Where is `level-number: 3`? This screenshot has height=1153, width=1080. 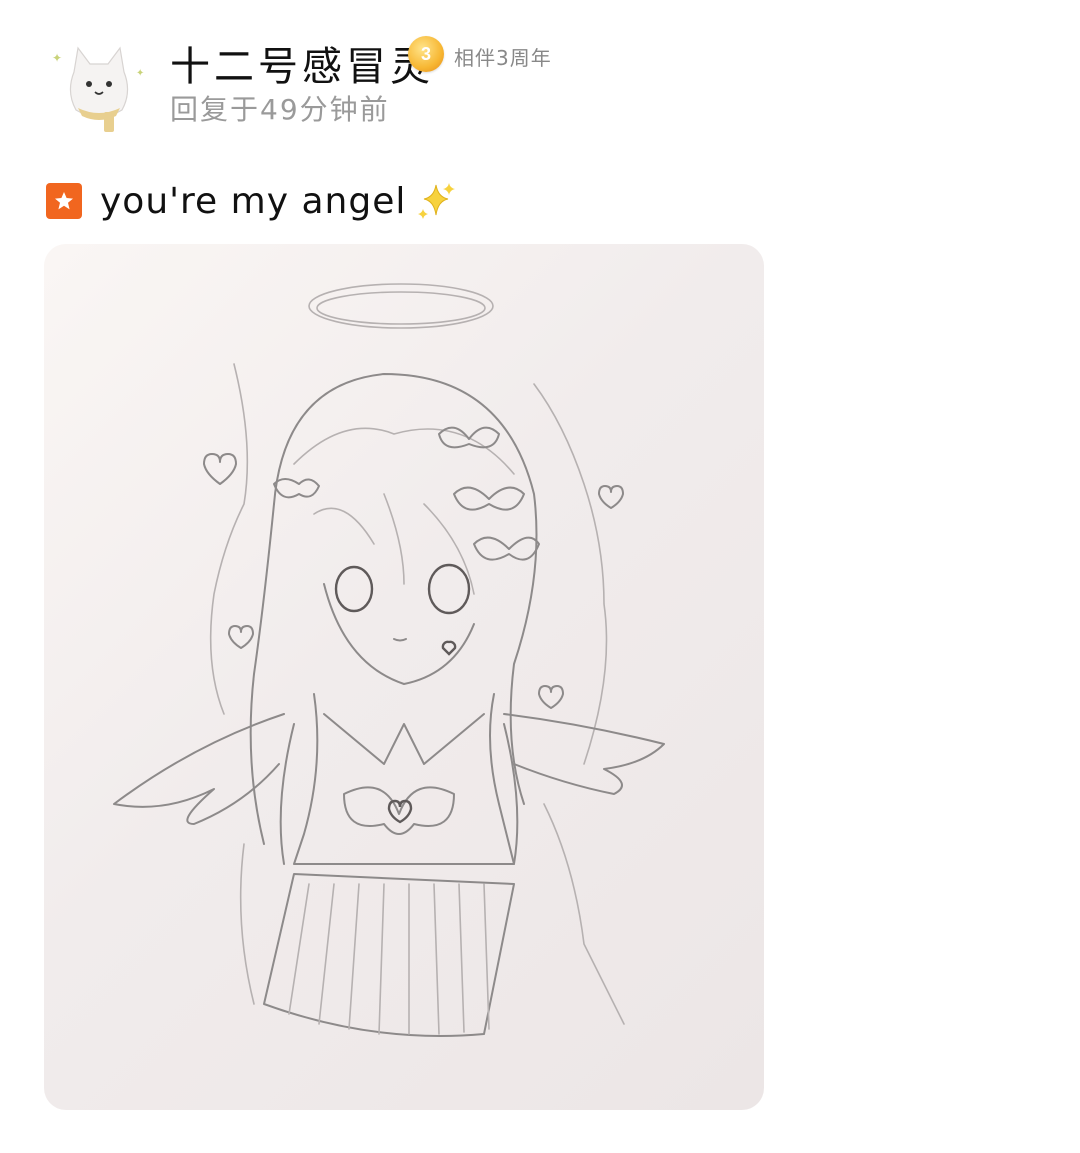 level-number: 3 is located at coordinates (425, 53).